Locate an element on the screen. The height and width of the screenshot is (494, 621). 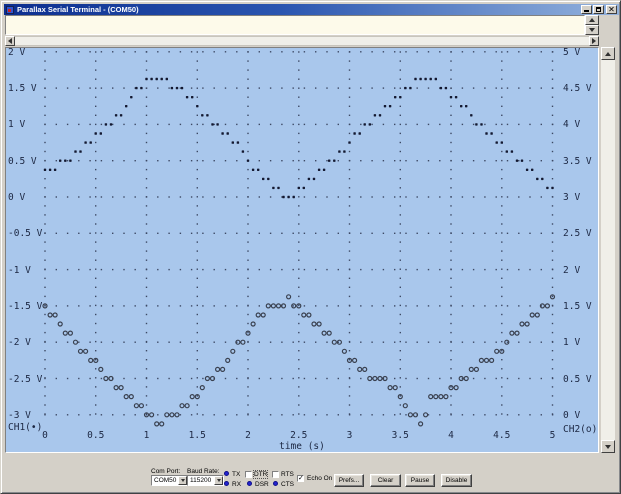
baud-rate-label: Baud Rate: is located at coordinates (203, 471).